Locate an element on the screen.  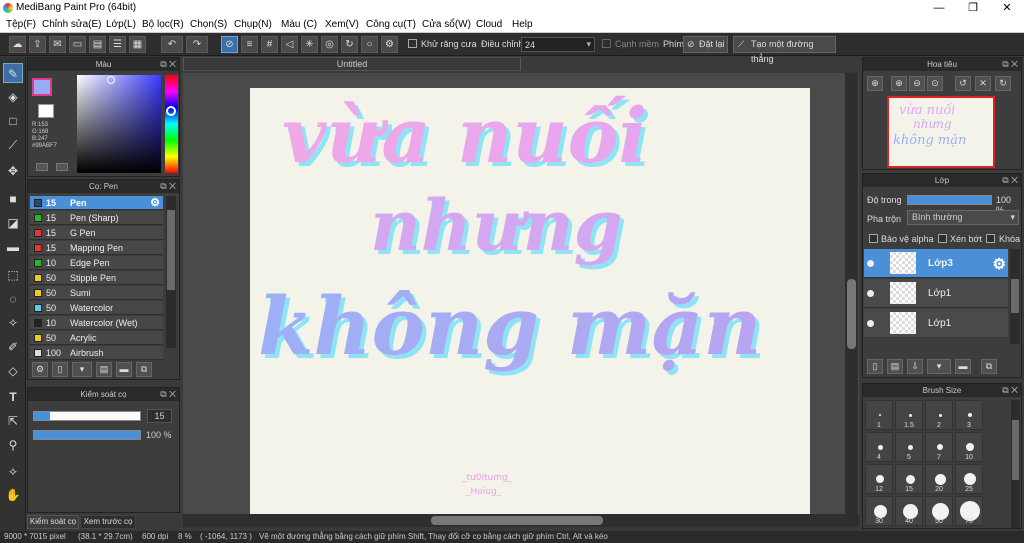
snap-cross-icon: # is located at coordinates (269, 44).